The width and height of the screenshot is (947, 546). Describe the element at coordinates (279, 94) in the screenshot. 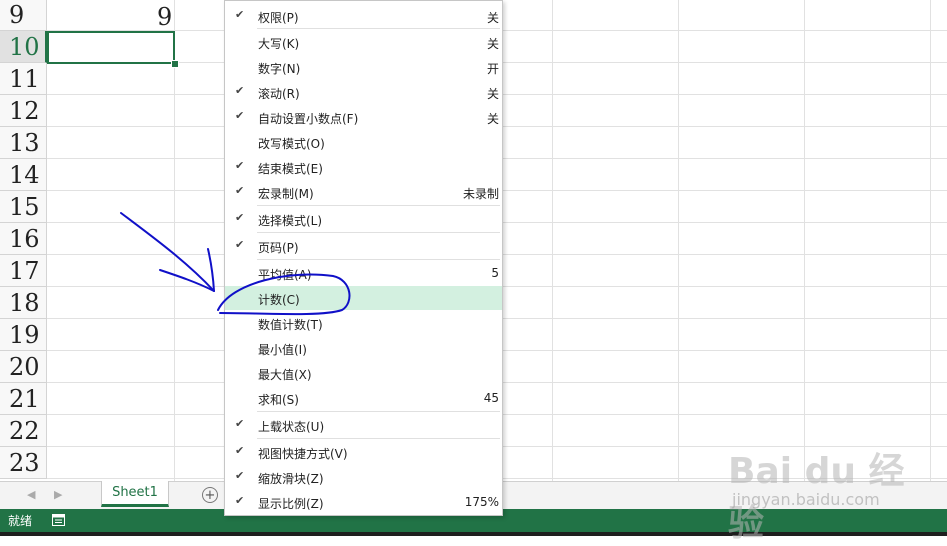

I see `menu-item-label: 滚动(R)` at that location.